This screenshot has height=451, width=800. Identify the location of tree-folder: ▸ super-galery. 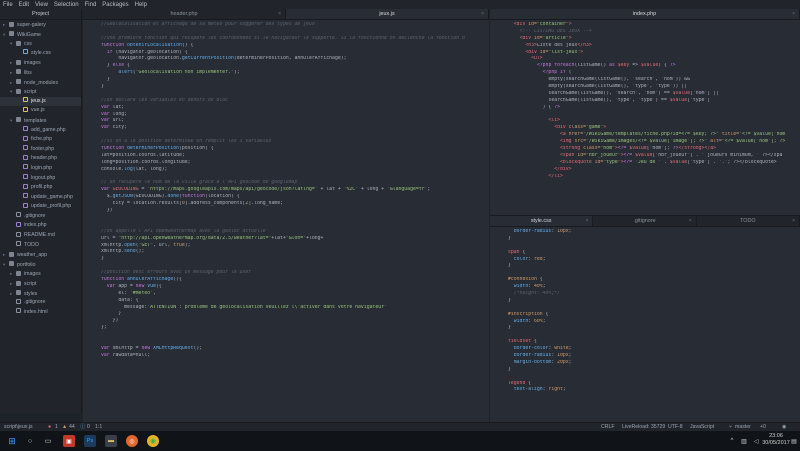
(40, 25).